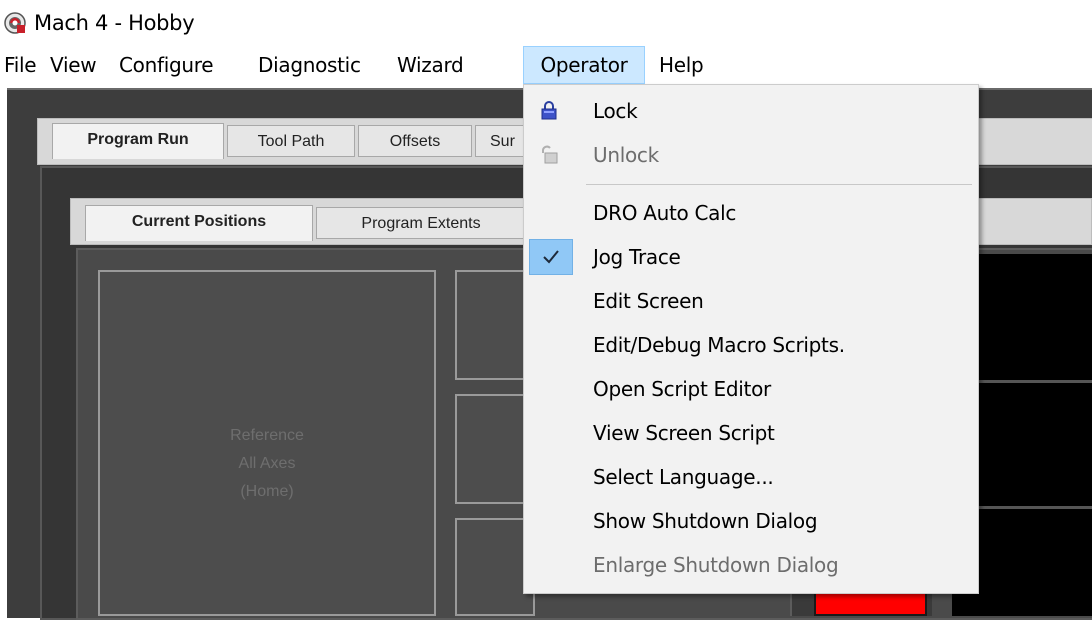  What do you see at coordinates (114, 23) in the screenshot?
I see `window-title: Mach 4 - Hobby` at bounding box center [114, 23].